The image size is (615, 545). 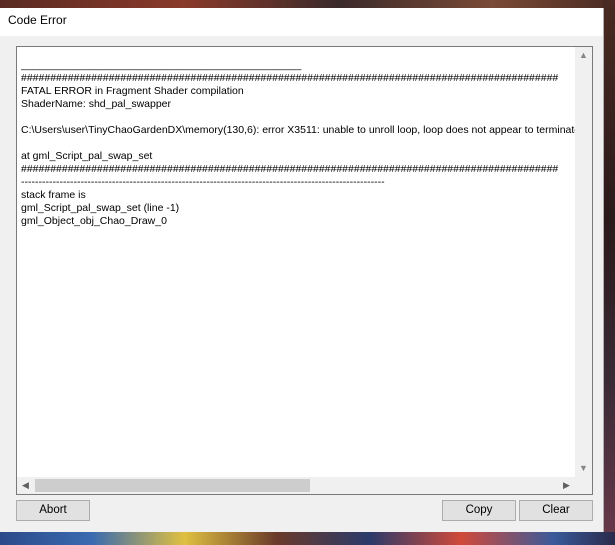 I want to click on desktop-background-bottom, so click(x=307, y=538).